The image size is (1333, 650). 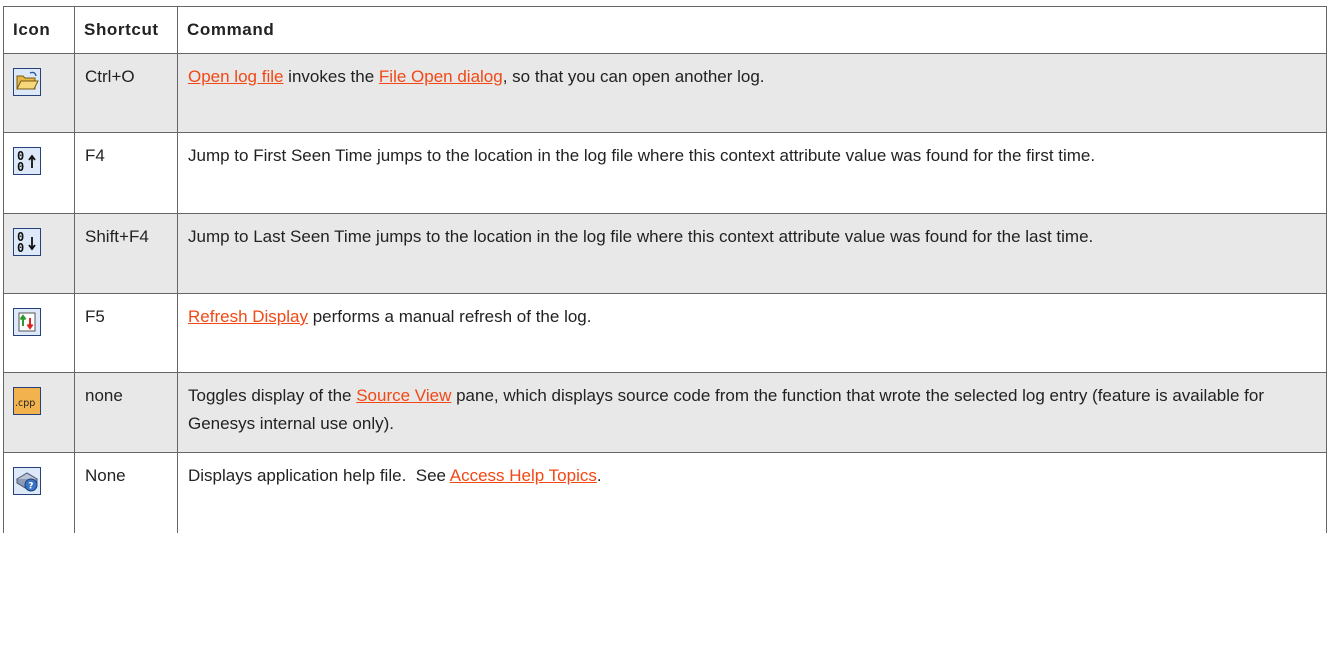 I want to click on icon-cell: ?, so click(x=39, y=492).